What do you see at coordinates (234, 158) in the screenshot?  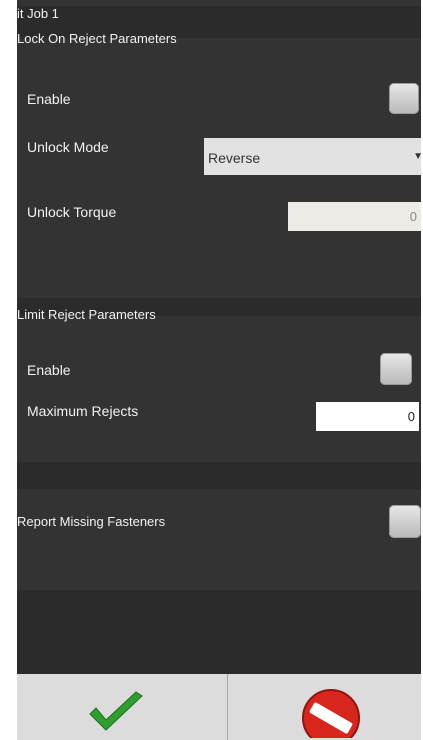 I see `unlock-mode-value: Reverse` at bounding box center [234, 158].